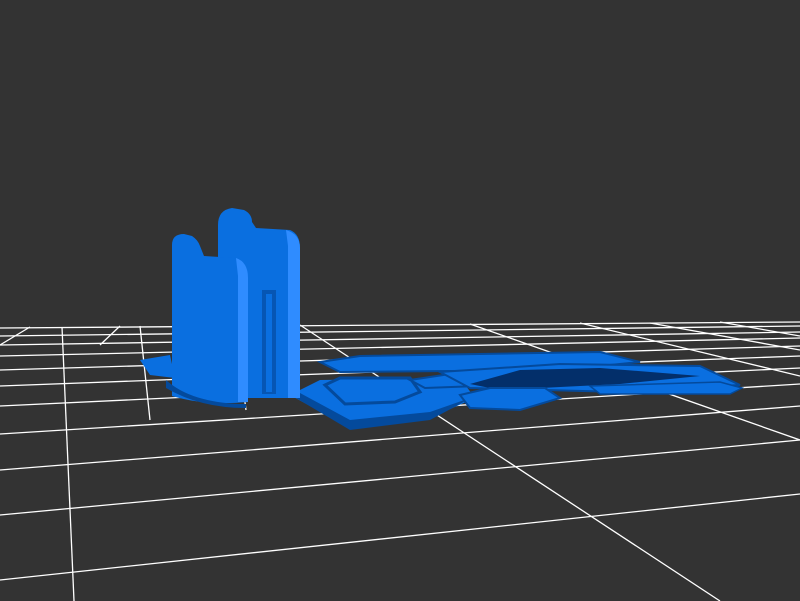 The image size is (800, 601). Describe the element at coordinates (293, 314) in the screenshot. I see `upright-back-side` at that location.